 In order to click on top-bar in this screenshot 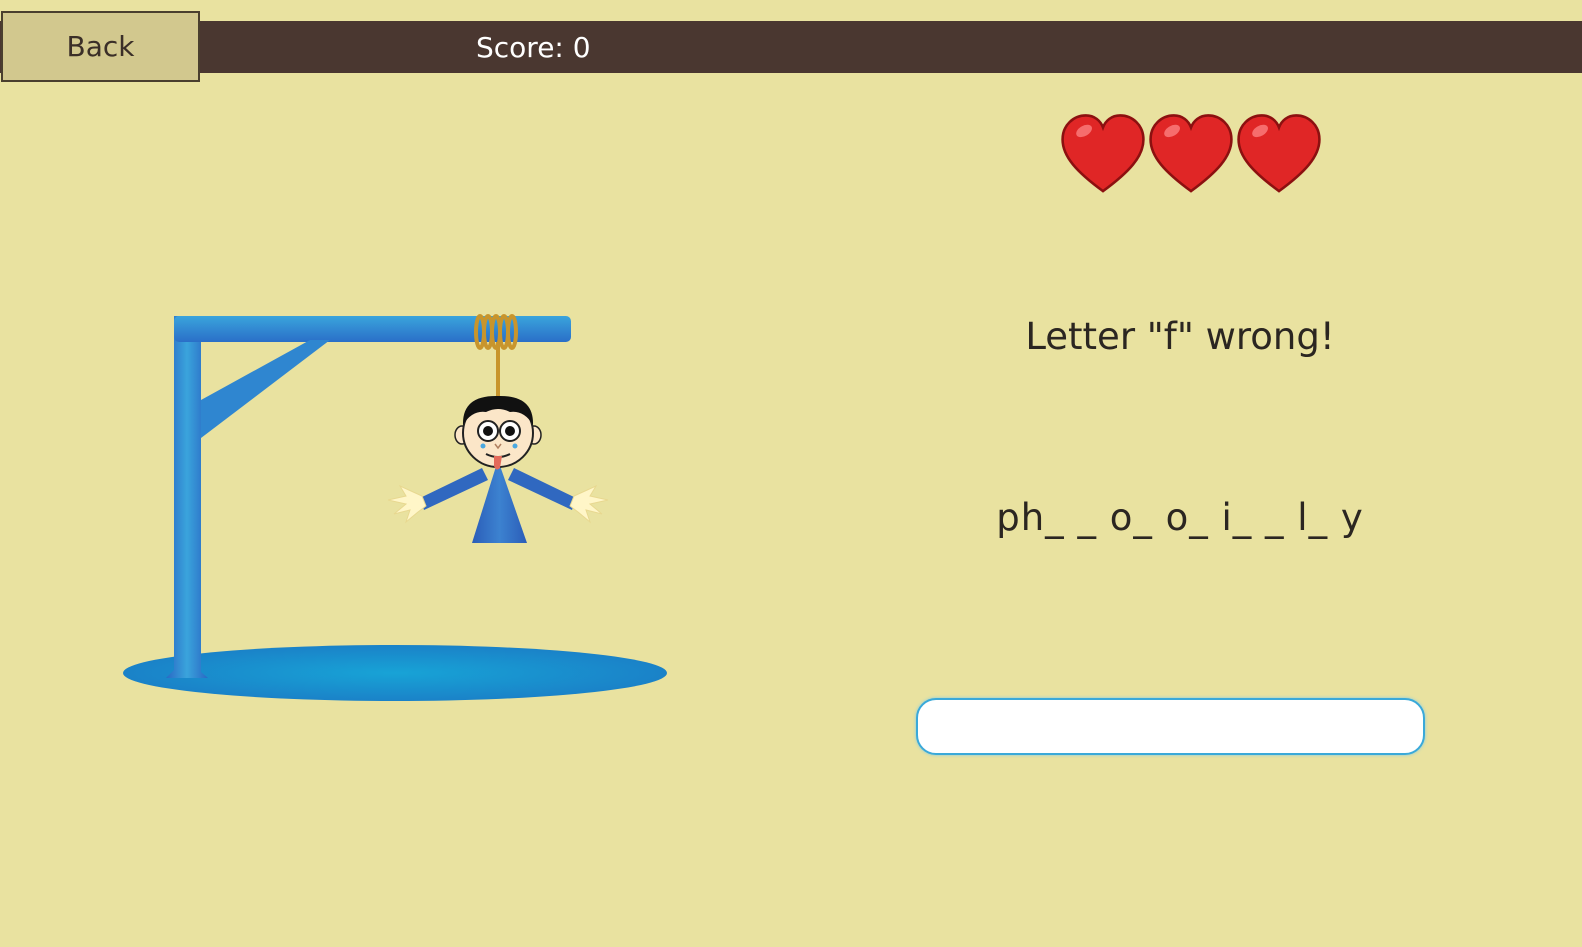, I will do `click(791, 47)`.